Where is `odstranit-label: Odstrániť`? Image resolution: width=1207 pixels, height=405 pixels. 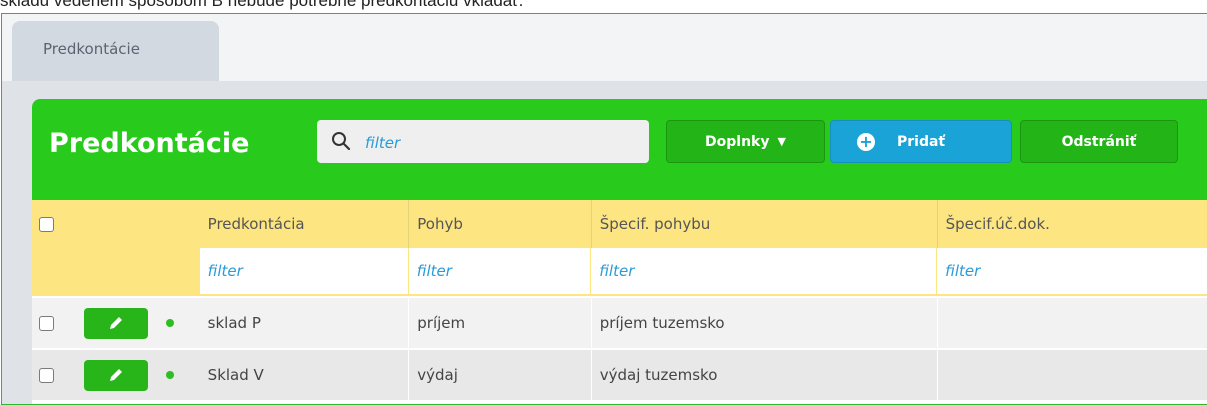
odstranit-label: Odstrániť is located at coordinates (1099, 141).